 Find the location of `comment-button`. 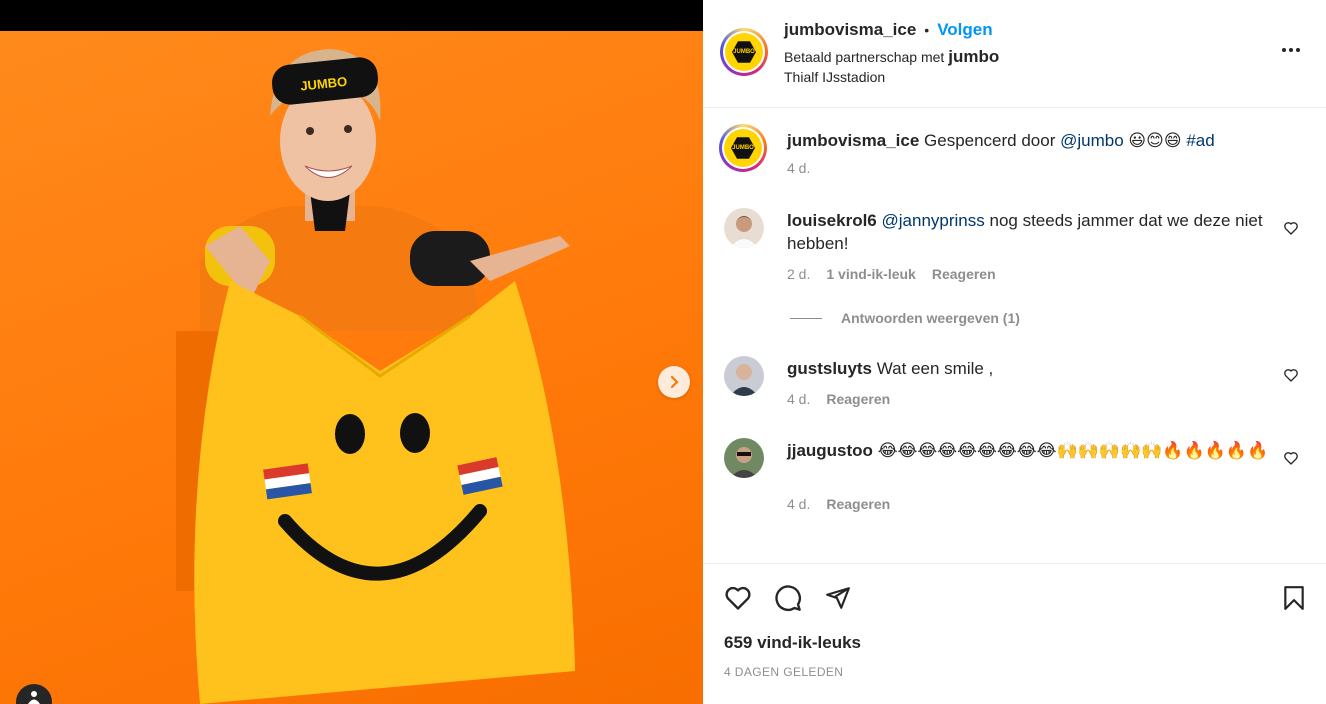

comment-button is located at coordinates (788, 598).